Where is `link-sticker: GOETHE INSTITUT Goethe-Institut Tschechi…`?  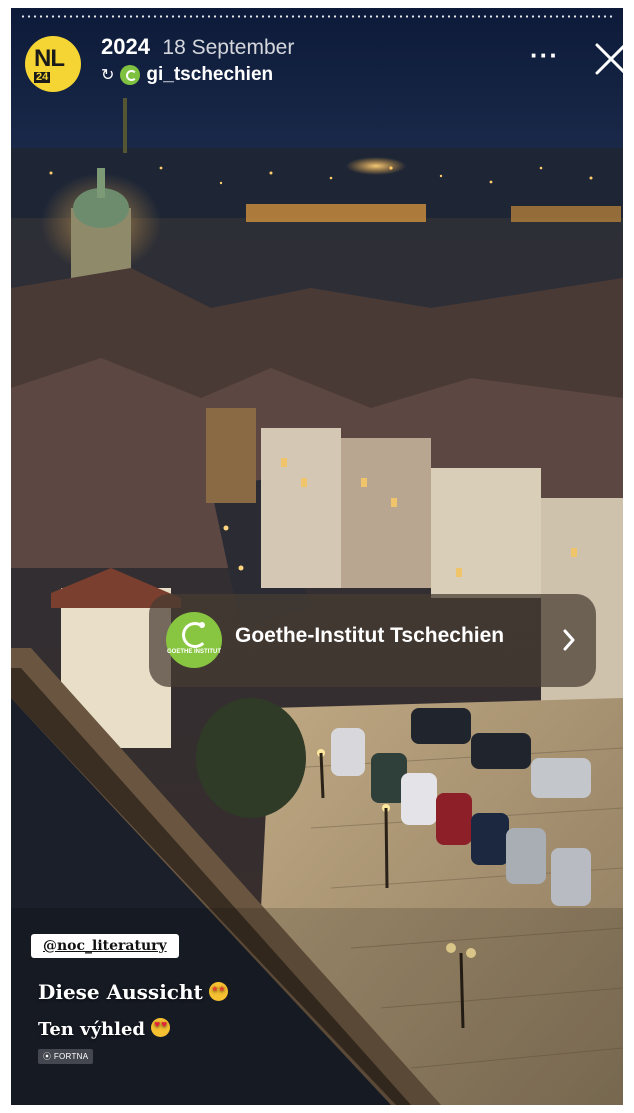
link-sticker: GOETHE INSTITUT Goethe-Institut Tschechi… is located at coordinates (372, 640).